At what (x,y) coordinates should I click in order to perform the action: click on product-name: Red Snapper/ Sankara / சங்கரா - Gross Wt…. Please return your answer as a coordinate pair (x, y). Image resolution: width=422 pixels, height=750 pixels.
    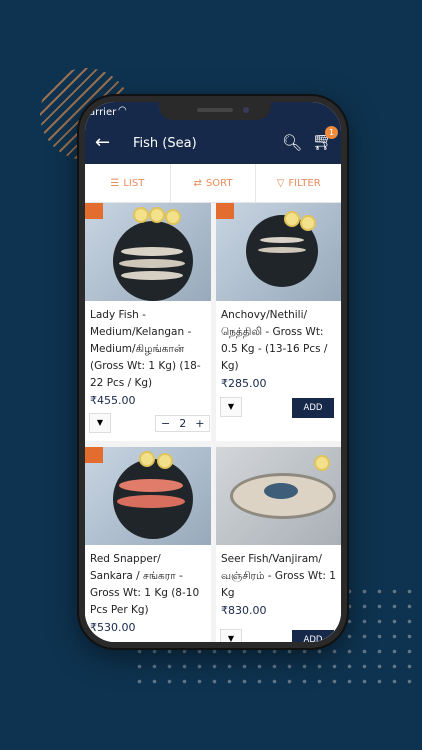
    Looking at the image, I should click on (145, 584).